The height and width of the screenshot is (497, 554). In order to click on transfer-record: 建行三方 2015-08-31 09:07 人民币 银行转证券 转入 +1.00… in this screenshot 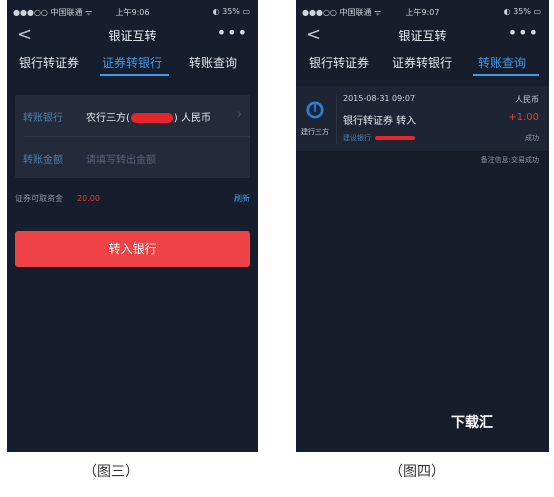, I will do `click(422, 118)`.